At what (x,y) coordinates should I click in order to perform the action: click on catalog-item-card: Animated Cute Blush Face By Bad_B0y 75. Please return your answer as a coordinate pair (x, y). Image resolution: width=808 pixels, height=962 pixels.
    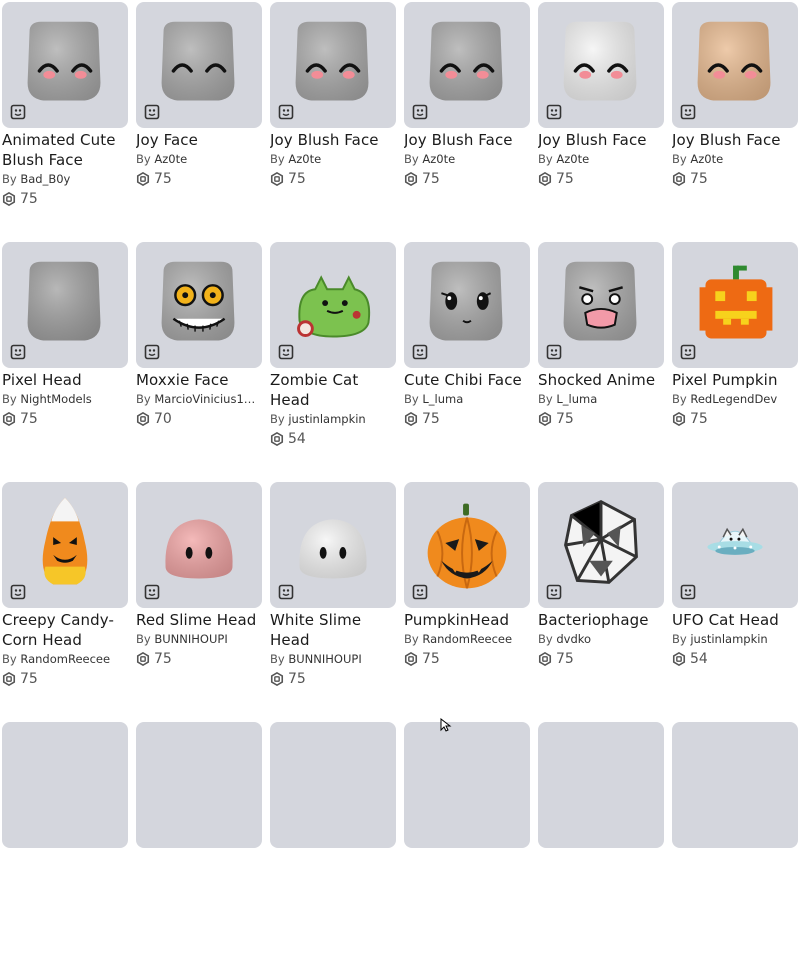
    Looking at the image, I should click on (65, 122).